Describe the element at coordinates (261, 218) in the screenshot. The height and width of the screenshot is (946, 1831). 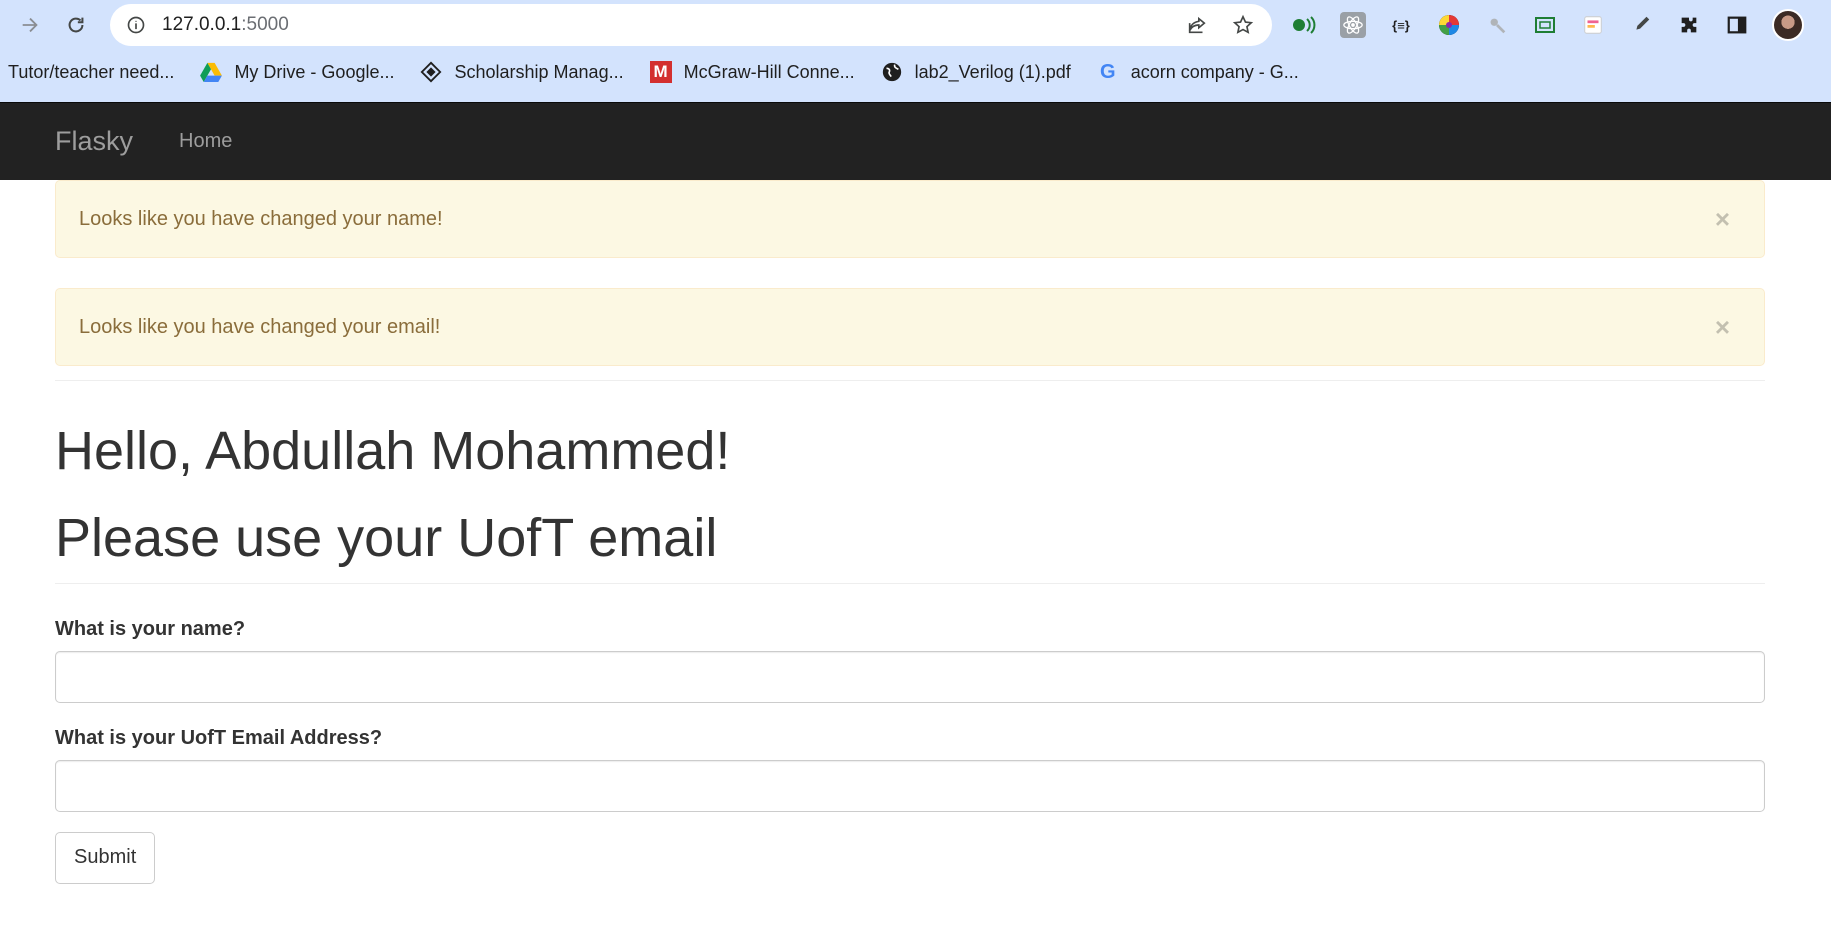
I see `alert-message: Looks like you have changed your name!` at that location.